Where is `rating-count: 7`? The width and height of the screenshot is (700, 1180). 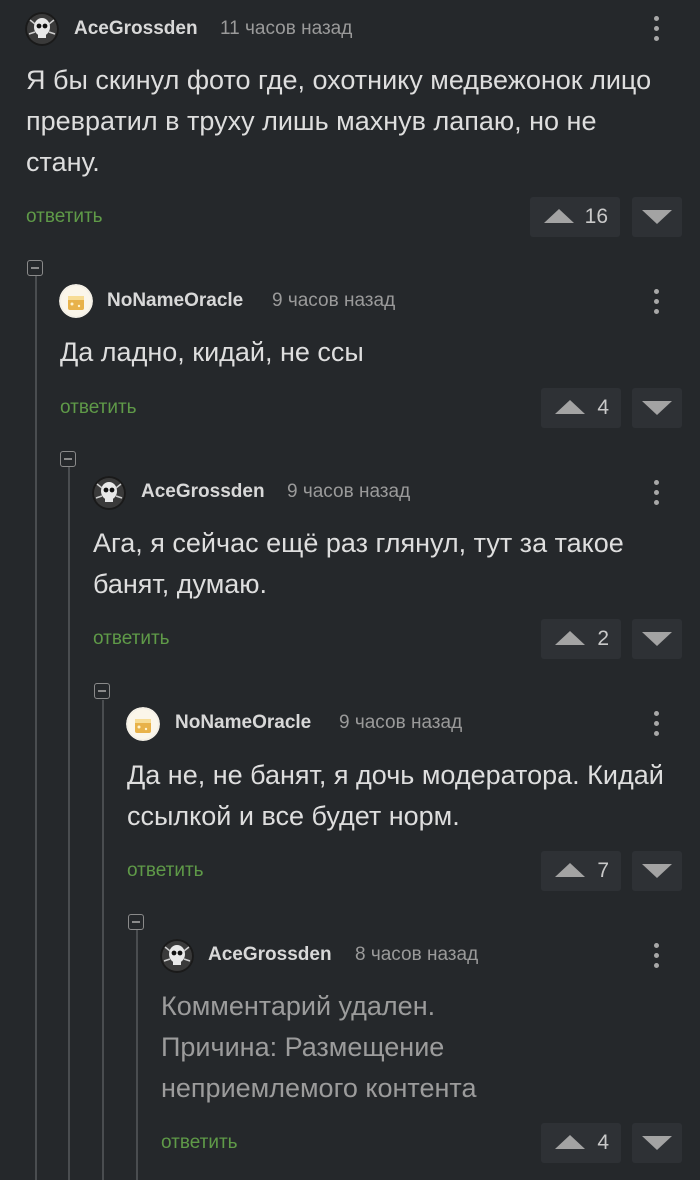 rating-count: 7 is located at coordinates (603, 870).